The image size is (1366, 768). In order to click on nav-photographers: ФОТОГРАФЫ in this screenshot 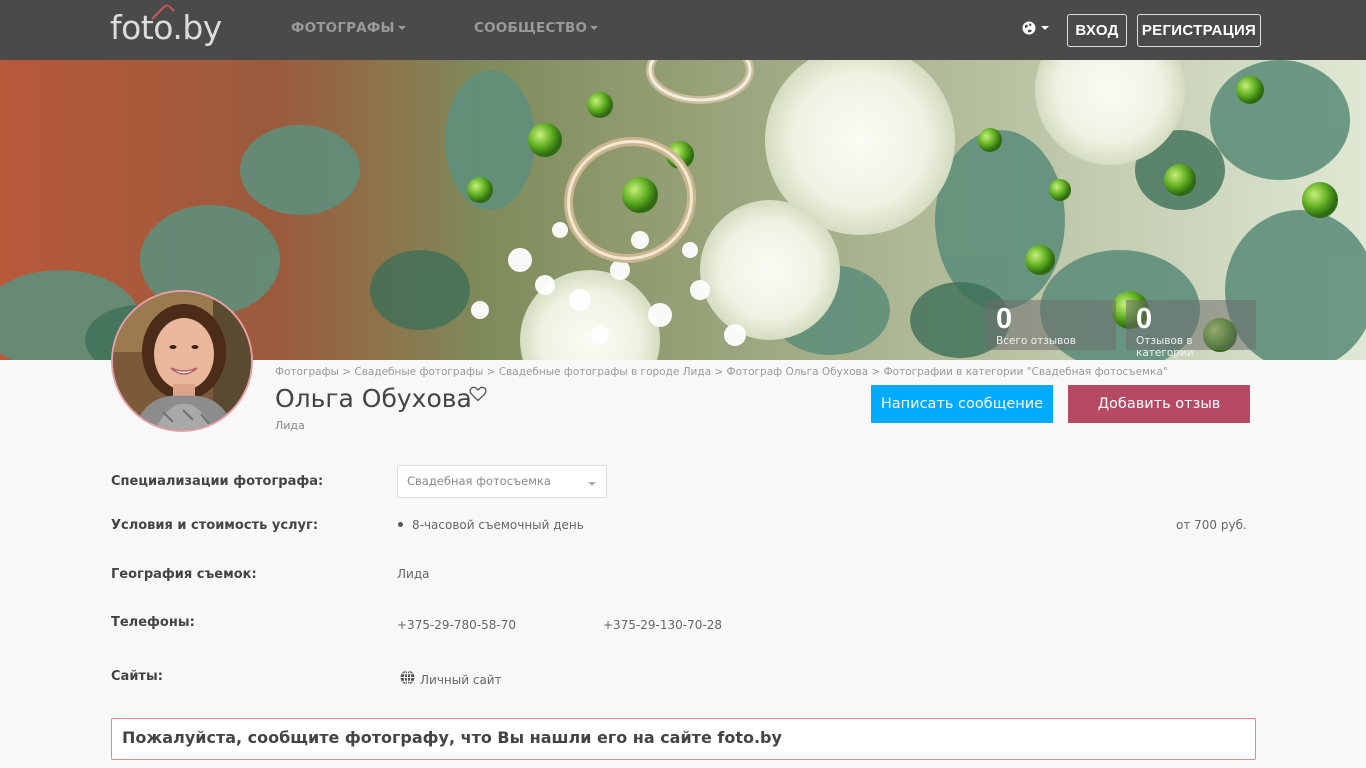, I will do `click(348, 28)`.